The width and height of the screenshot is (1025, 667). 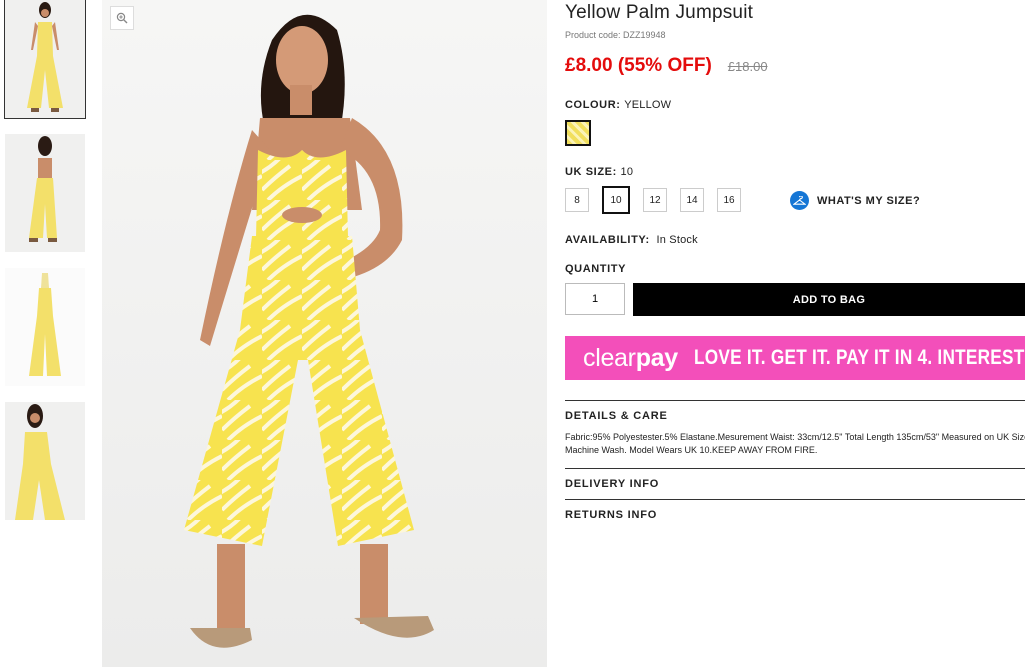 What do you see at coordinates (577, 200) in the screenshot?
I see `size-option-8: 8` at bounding box center [577, 200].